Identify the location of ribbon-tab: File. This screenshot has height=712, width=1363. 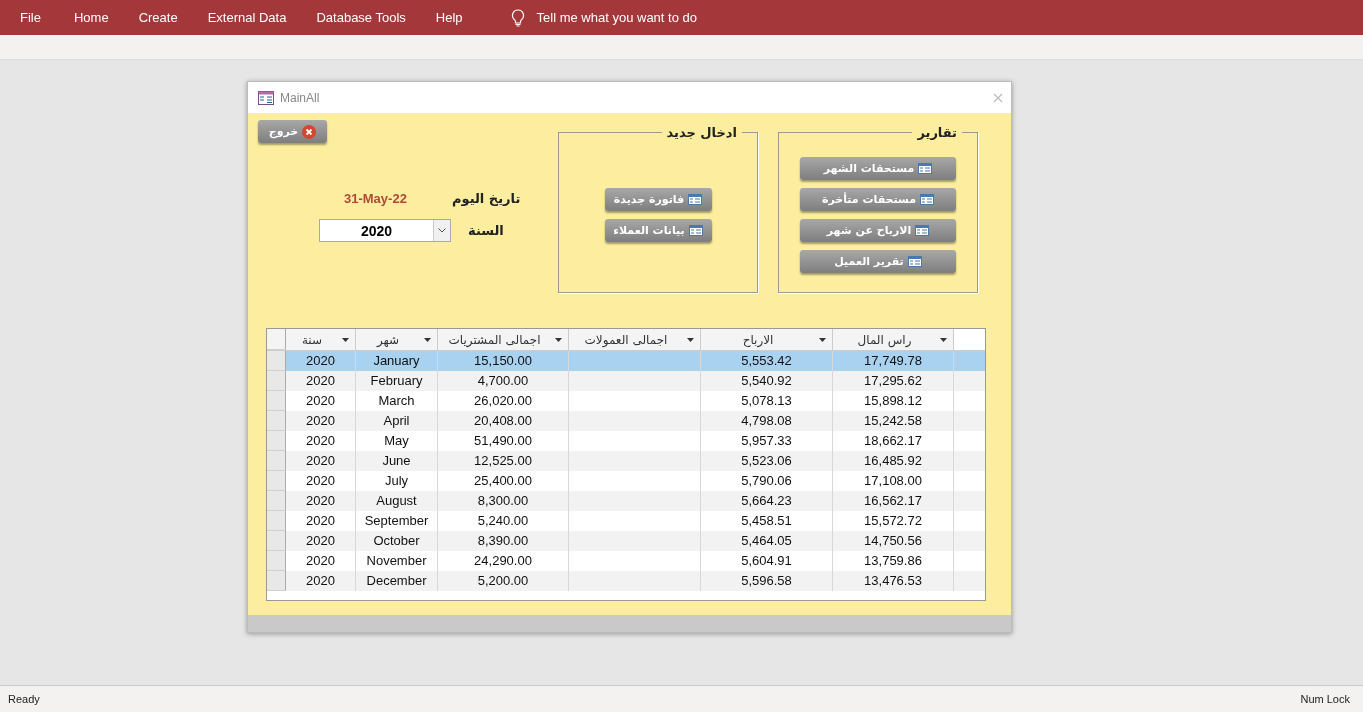
(30, 17).